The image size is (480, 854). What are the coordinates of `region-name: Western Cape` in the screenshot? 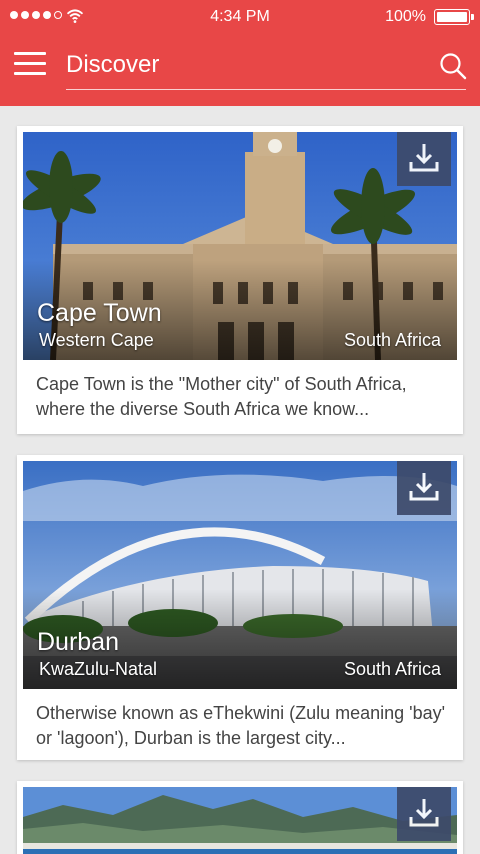 It's located at (96, 340).